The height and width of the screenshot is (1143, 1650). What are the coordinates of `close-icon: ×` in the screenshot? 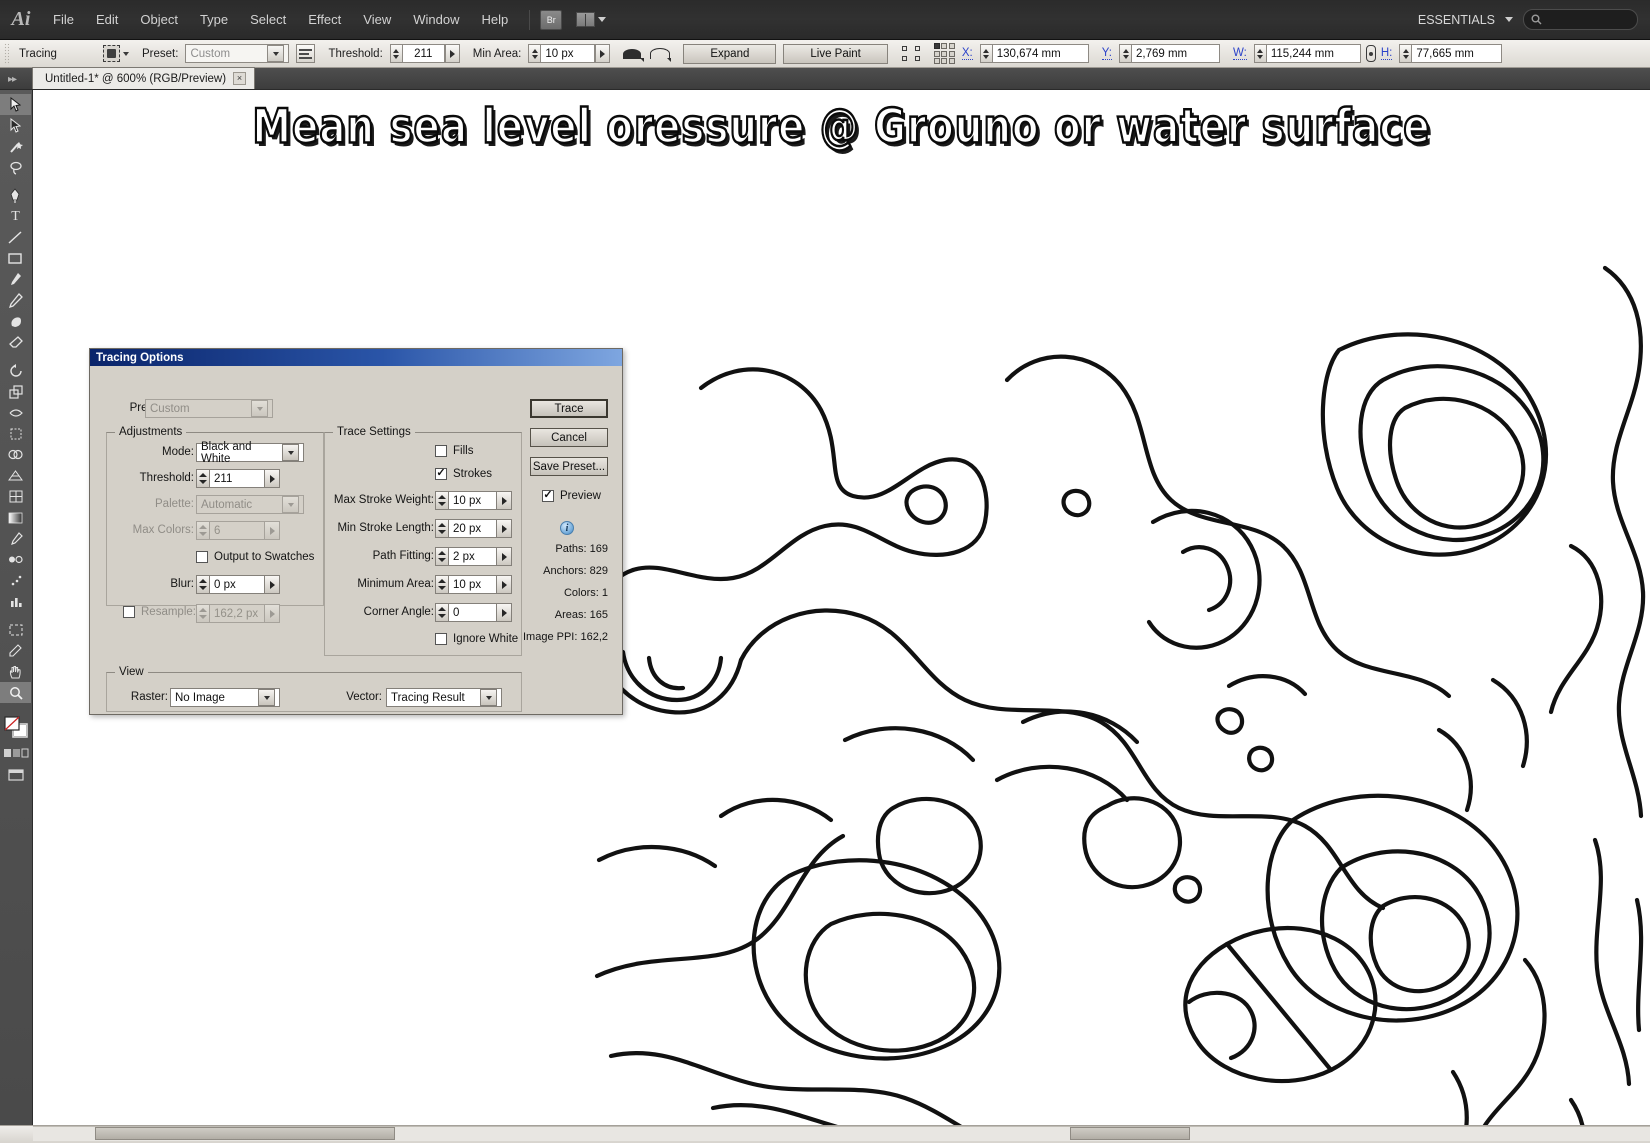 It's located at (240, 78).